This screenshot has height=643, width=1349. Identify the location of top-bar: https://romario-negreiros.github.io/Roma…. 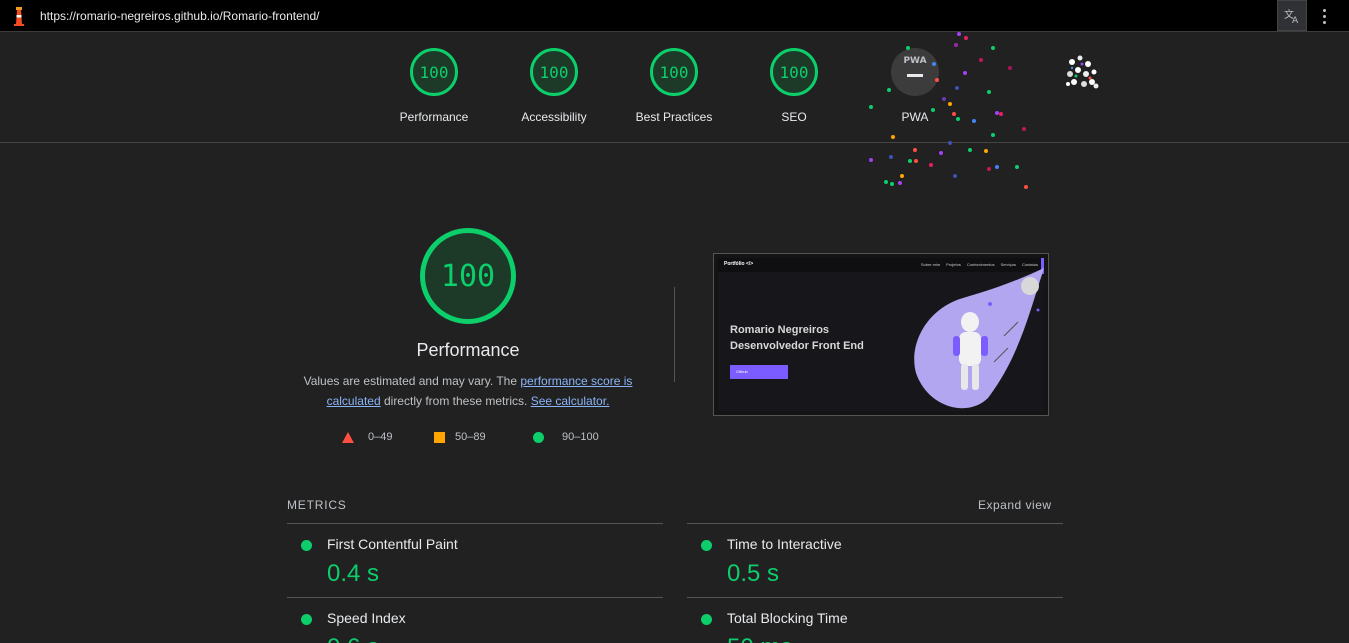
(674, 16).